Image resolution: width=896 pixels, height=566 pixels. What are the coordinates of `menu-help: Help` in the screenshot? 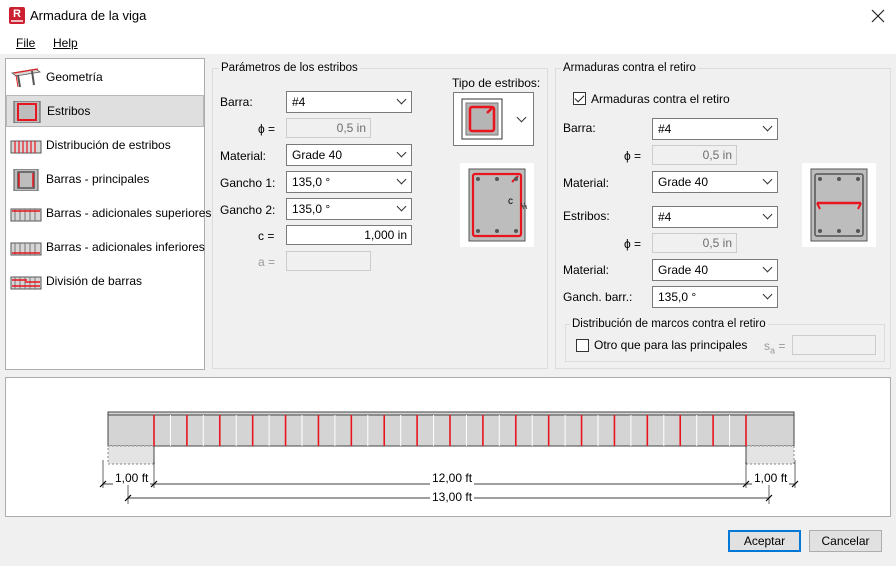 It's located at (65, 43).